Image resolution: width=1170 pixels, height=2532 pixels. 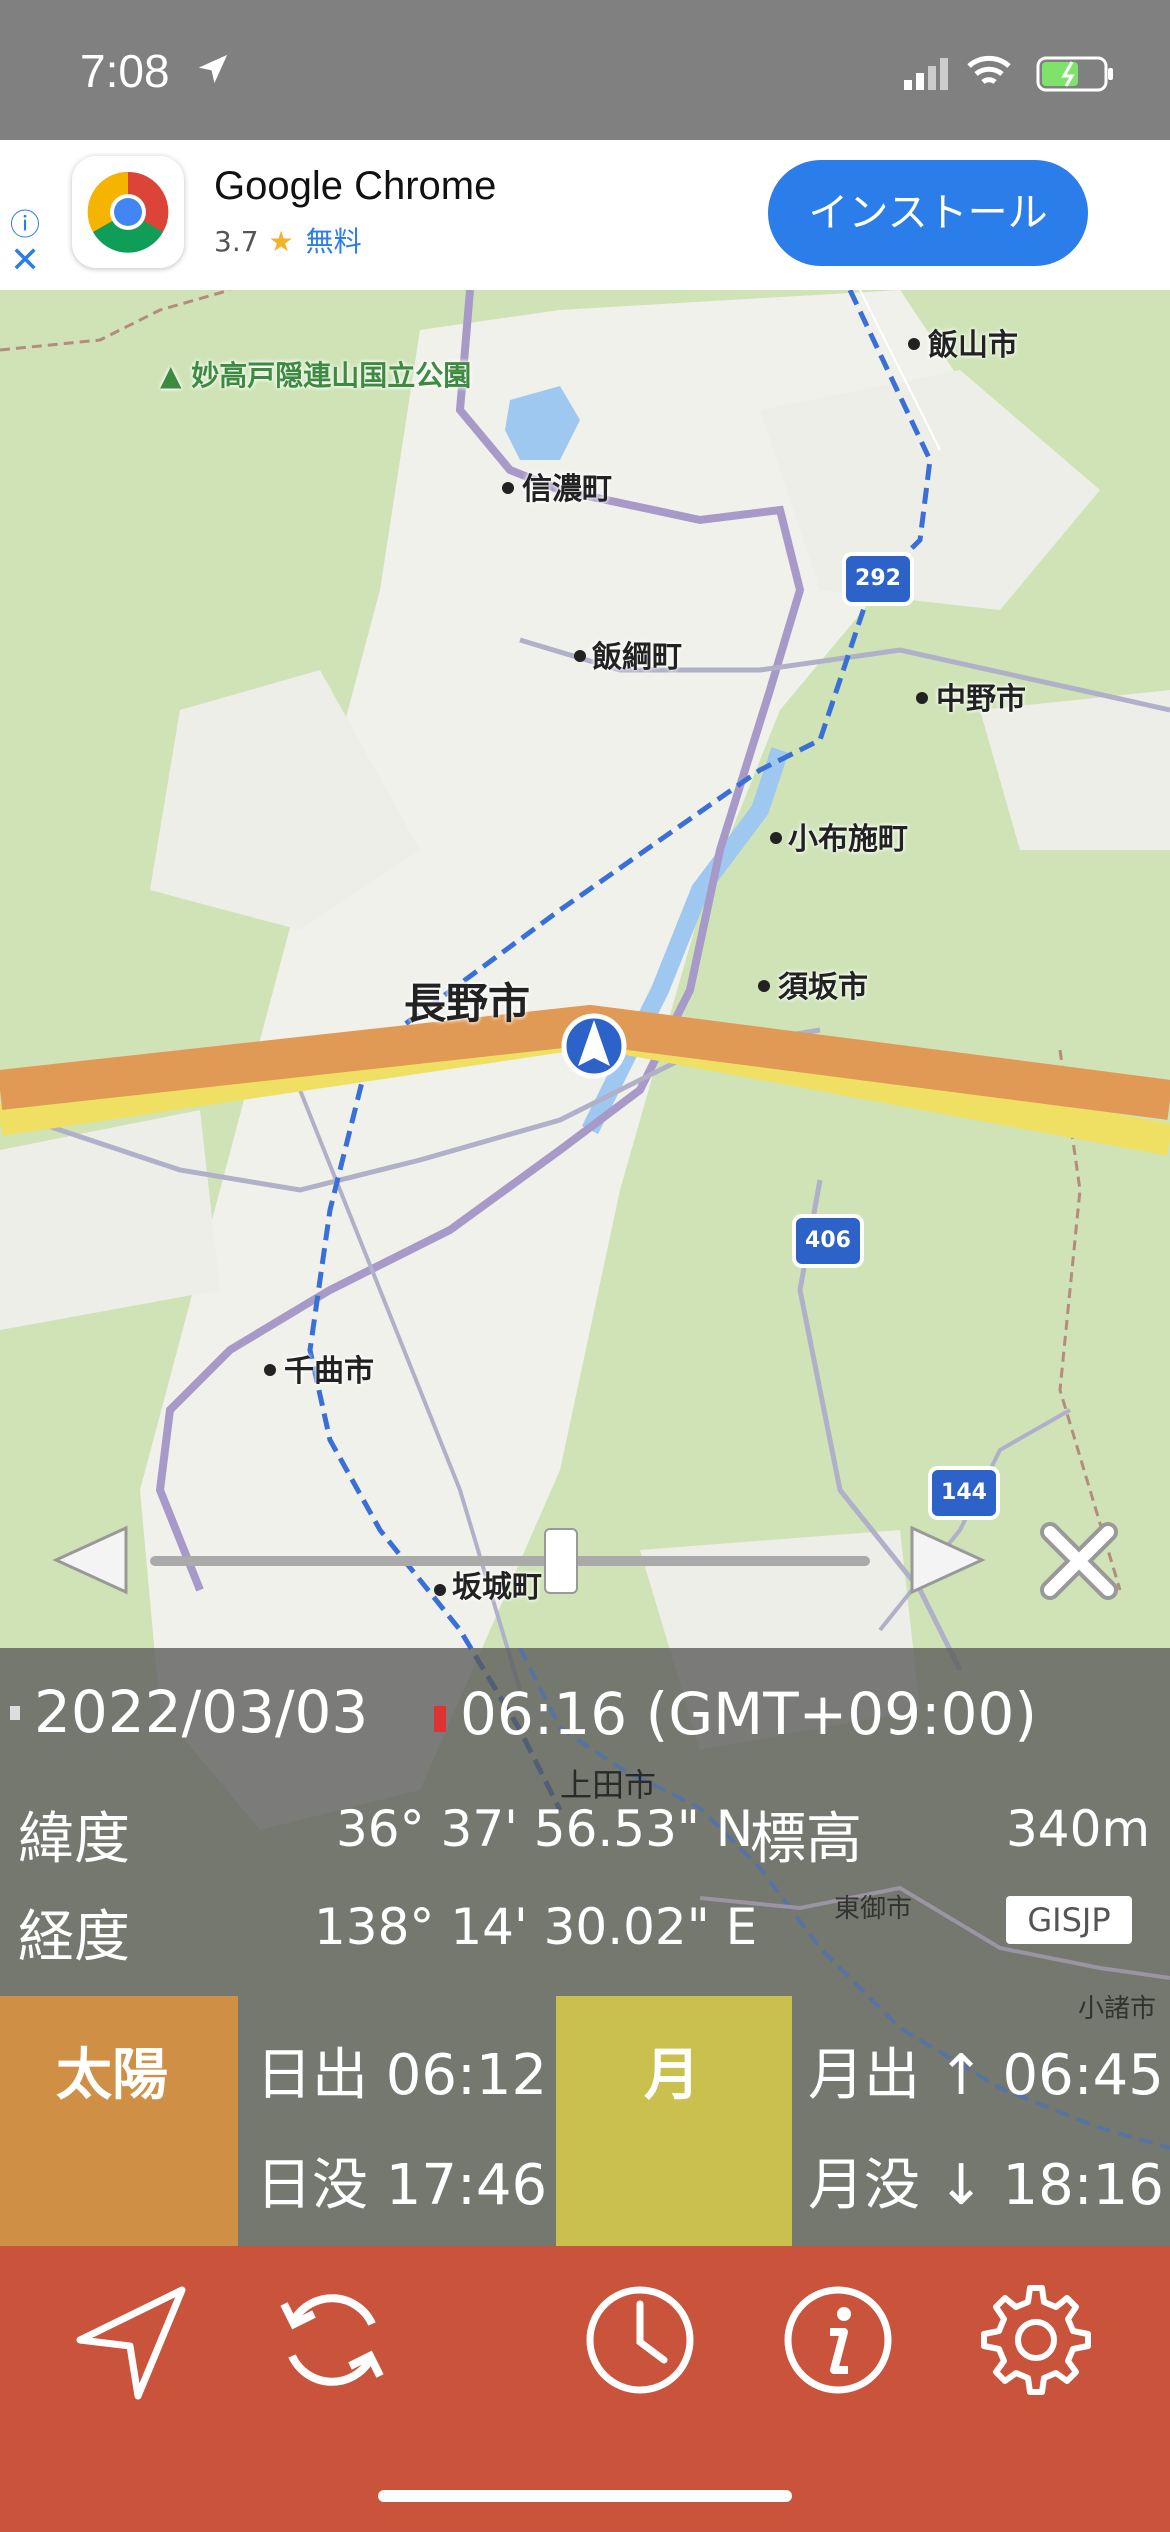 I want to click on ad-close-icon: ✕, so click(x=25, y=260).